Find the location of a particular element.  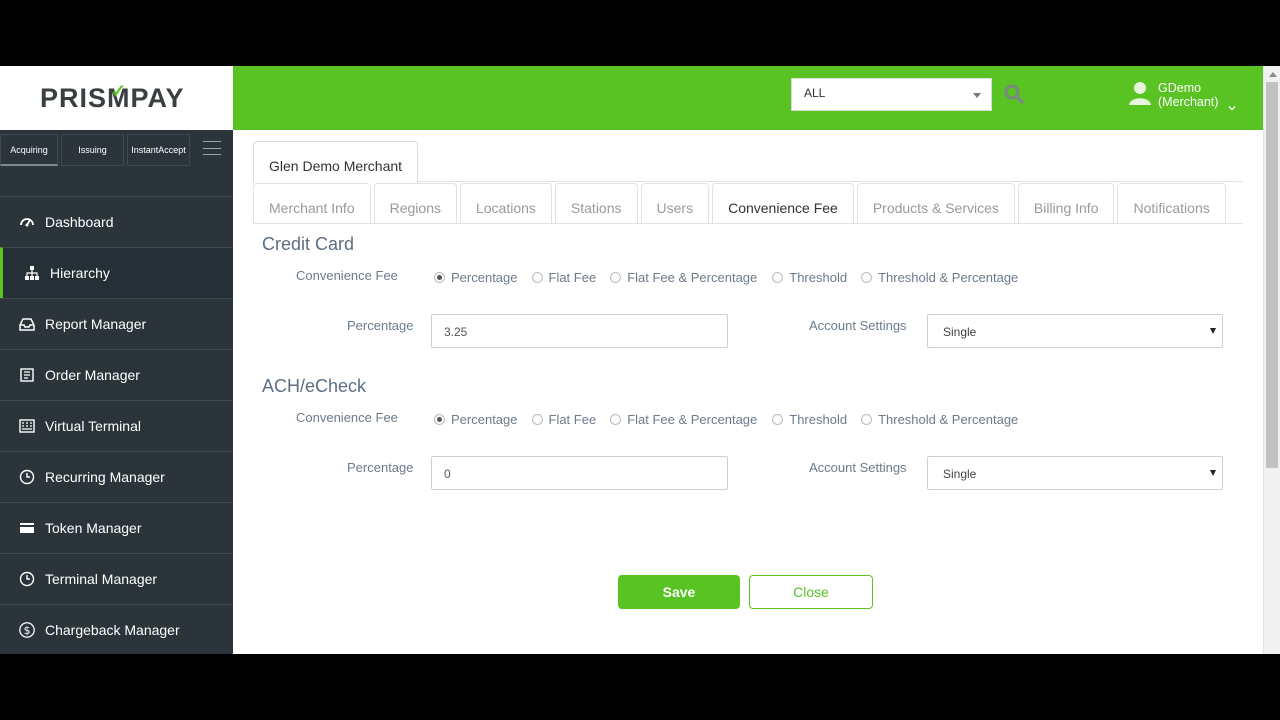

dollar-icon: $ is located at coordinates (27, 630).